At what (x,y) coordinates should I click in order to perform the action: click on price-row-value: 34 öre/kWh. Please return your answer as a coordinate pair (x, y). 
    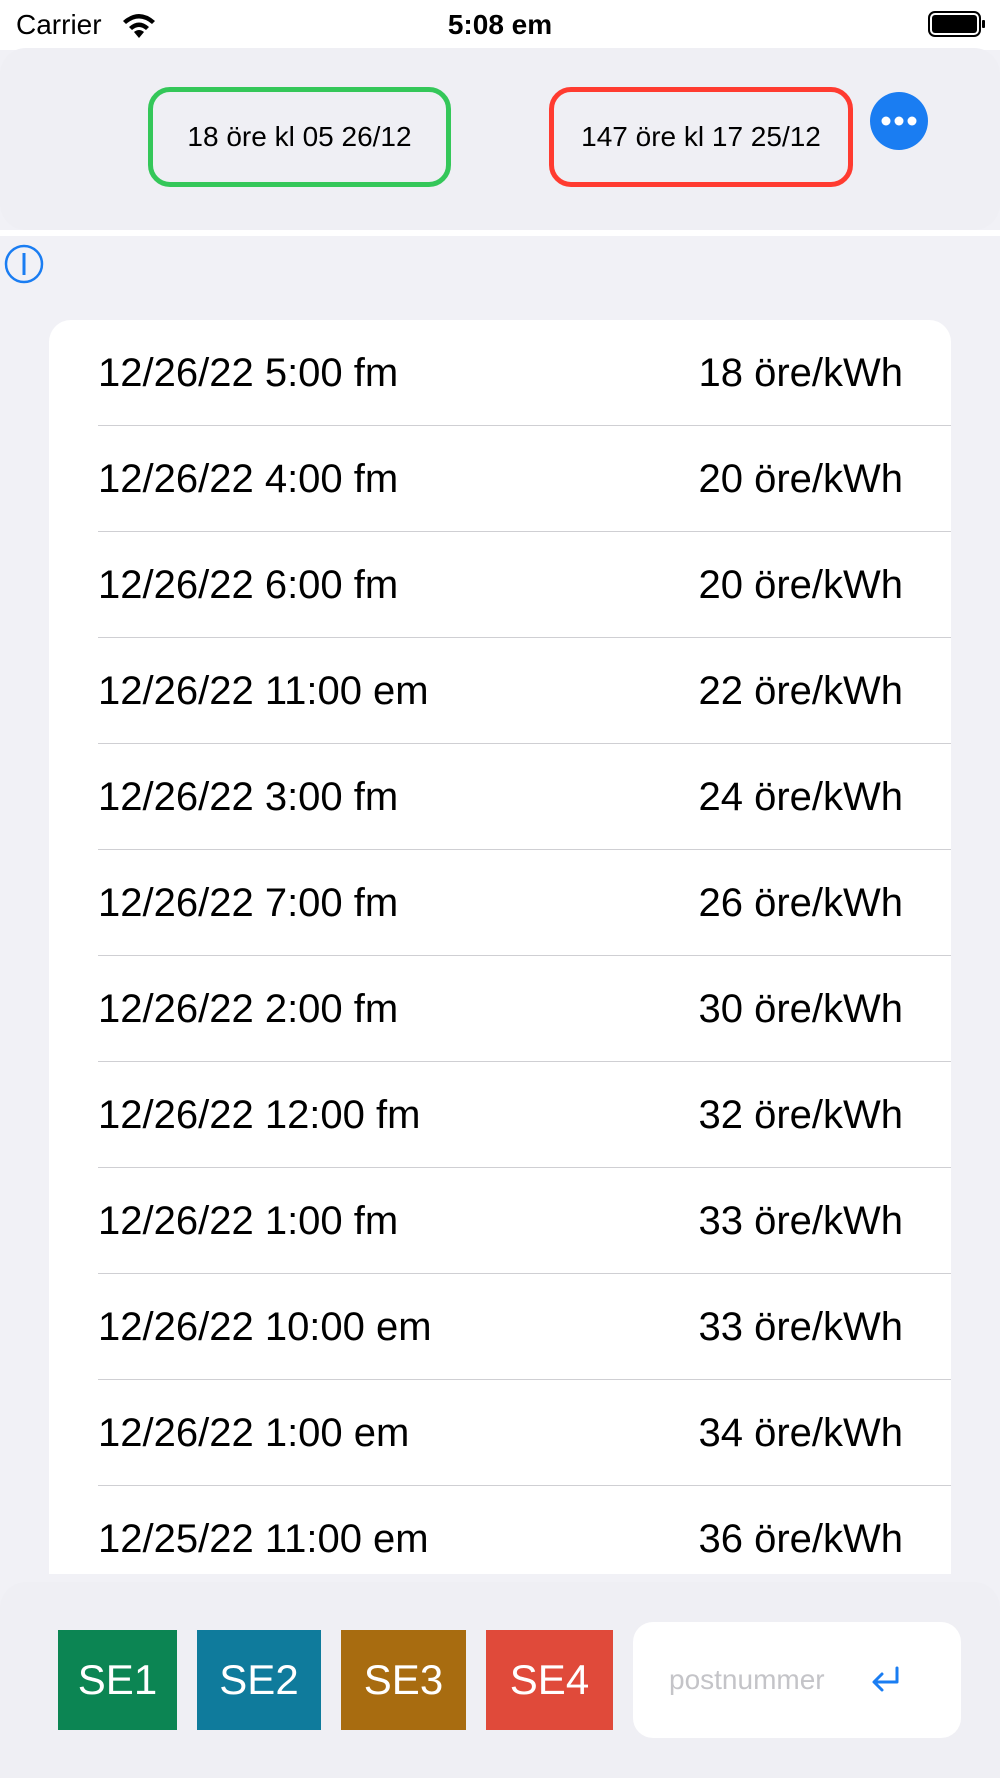
    Looking at the image, I should click on (800, 1432).